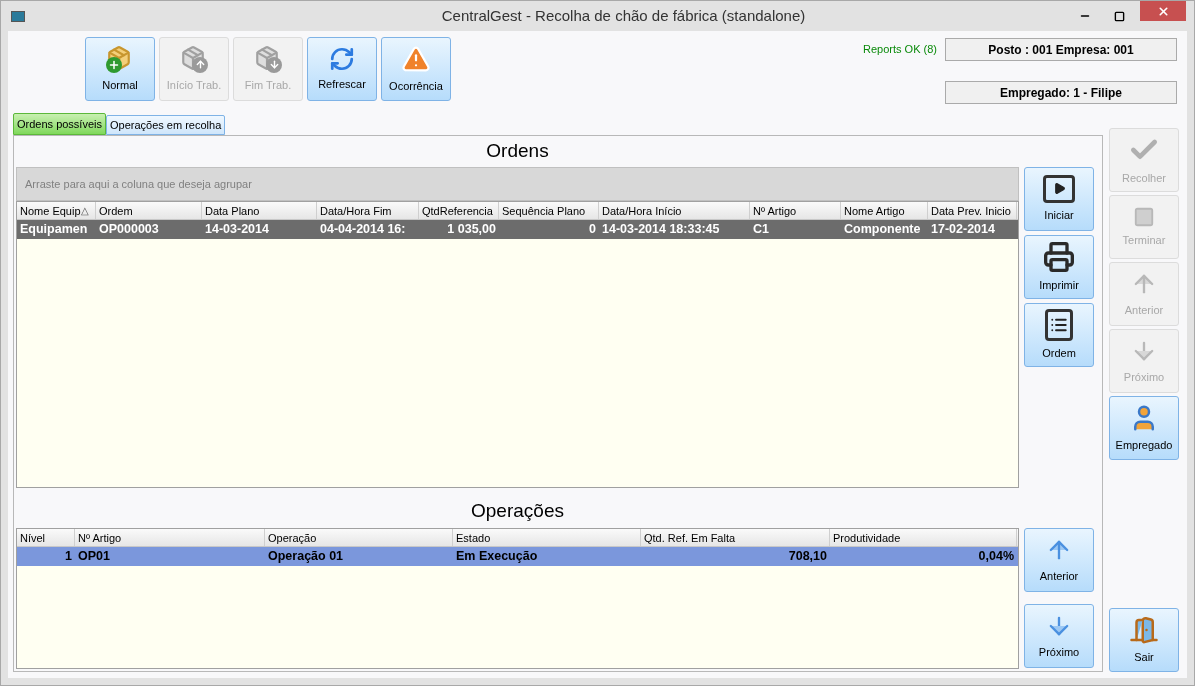 This screenshot has width=1195, height=686. What do you see at coordinates (963, 229) in the screenshot?
I see `table-cell-text: 17-02-2014` at bounding box center [963, 229].